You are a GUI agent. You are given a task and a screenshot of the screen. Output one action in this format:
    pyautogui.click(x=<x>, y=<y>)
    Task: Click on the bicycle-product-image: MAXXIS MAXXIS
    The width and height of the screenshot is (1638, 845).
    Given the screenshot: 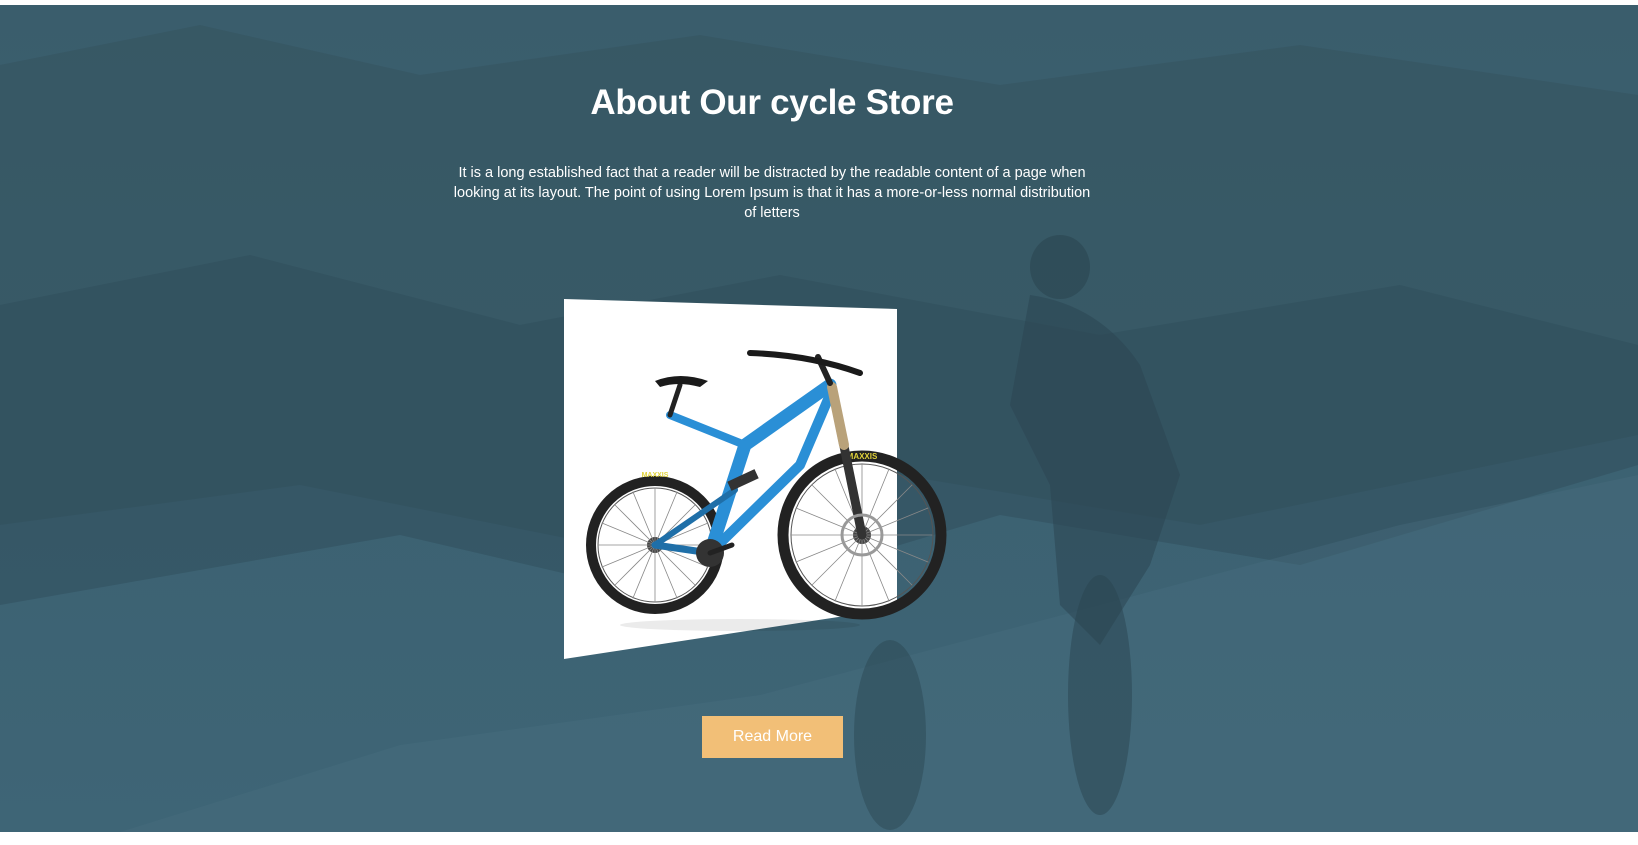 What is the action you would take?
    pyautogui.click(x=755, y=479)
    